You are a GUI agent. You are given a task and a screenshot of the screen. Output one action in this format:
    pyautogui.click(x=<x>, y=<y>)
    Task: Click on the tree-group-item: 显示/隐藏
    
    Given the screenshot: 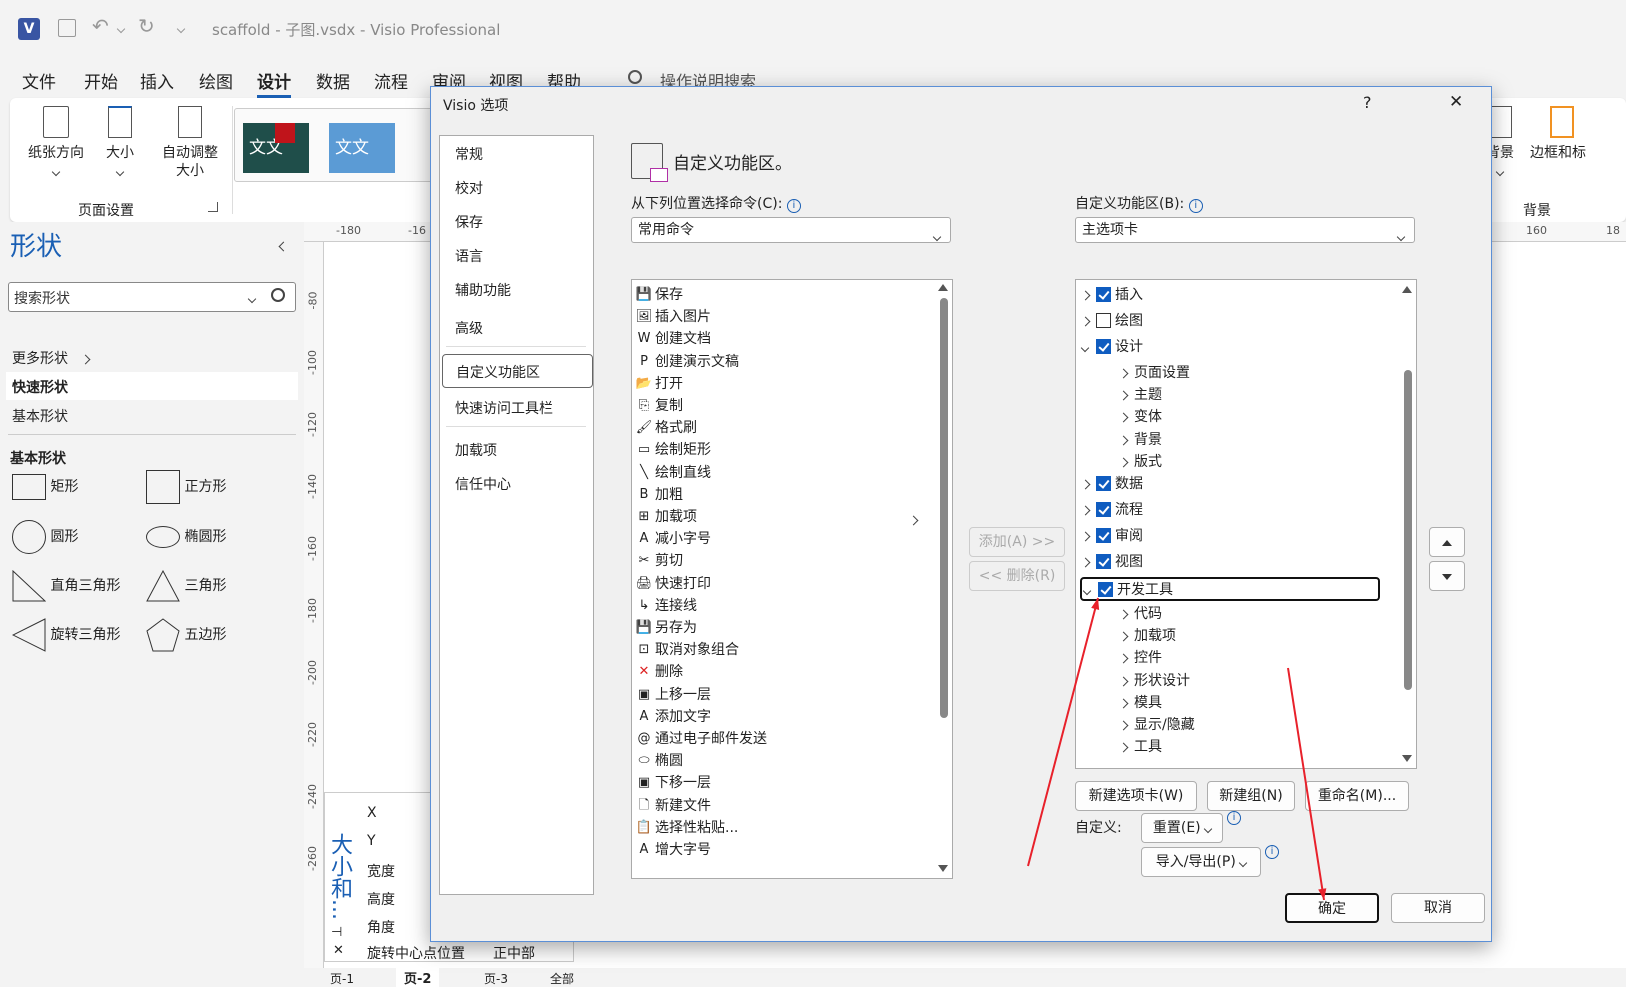 What is the action you would take?
    pyautogui.click(x=1156, y=724)
    